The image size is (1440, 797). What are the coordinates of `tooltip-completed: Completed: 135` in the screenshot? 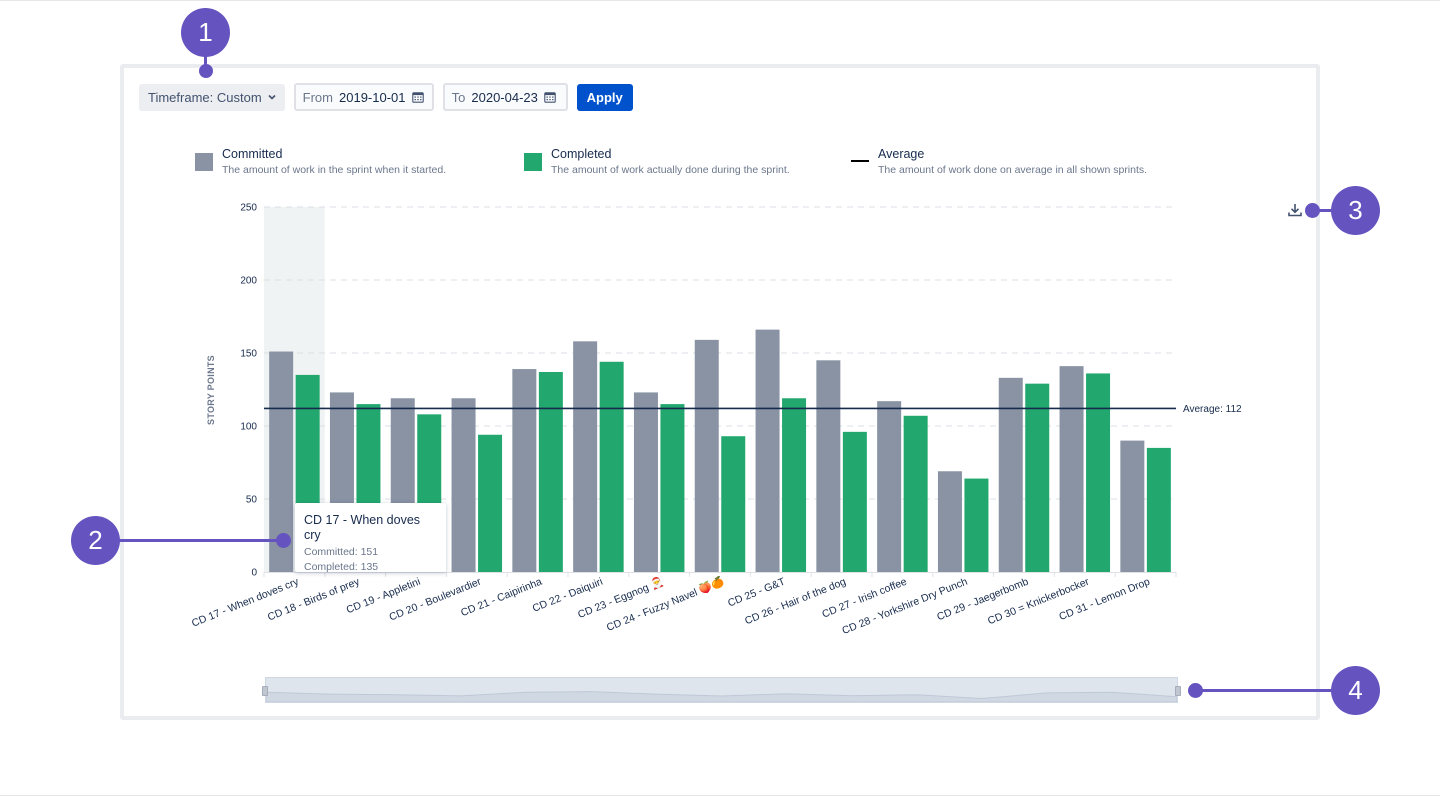 It's located at (341, 567).